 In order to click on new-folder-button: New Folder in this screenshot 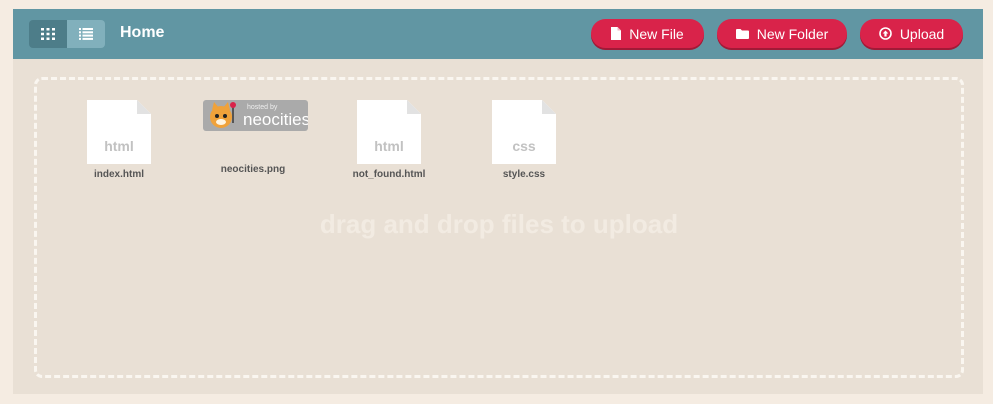, I will do `click(782, 33)`.